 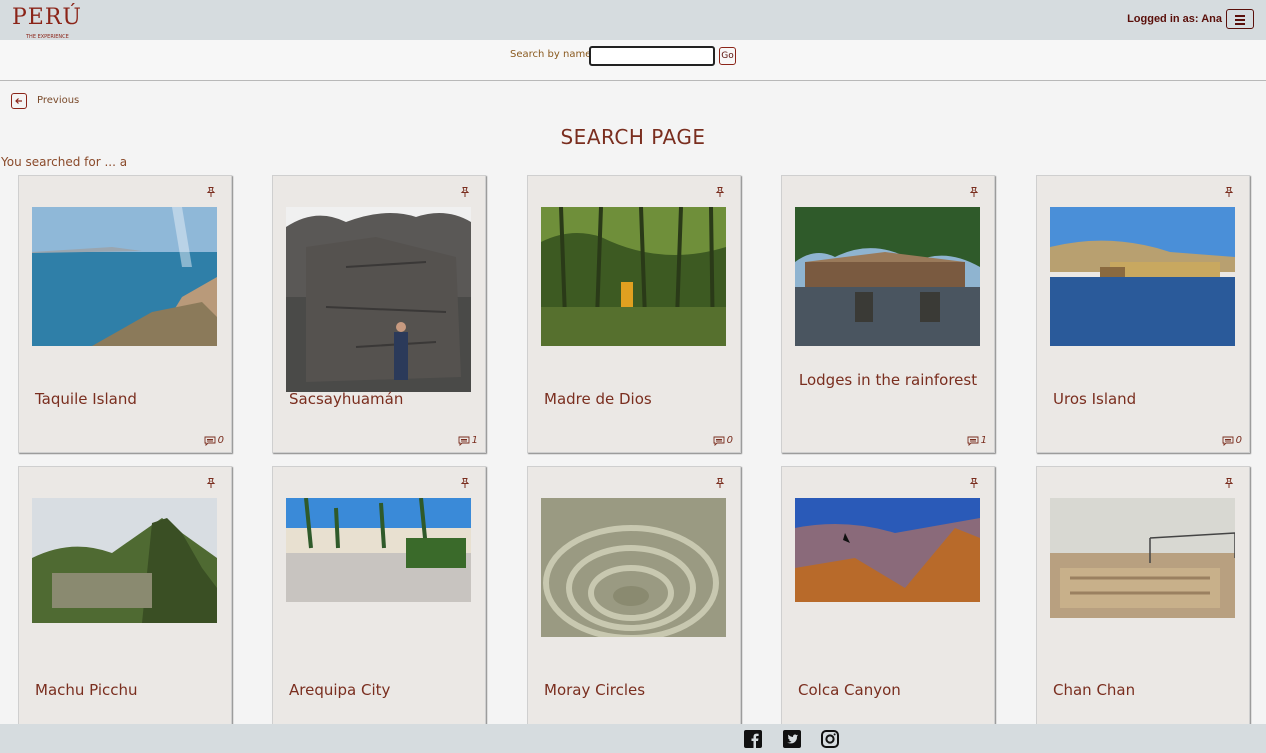 I want to click on place-name: Machu Picchu, so click(x=125, y=690).